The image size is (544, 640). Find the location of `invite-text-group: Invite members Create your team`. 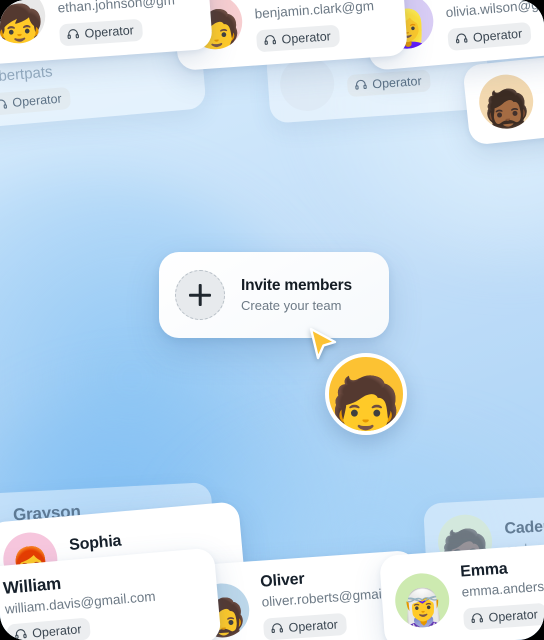

invite-text-group: Invite members Create your team is located at coordinates (296, 295).